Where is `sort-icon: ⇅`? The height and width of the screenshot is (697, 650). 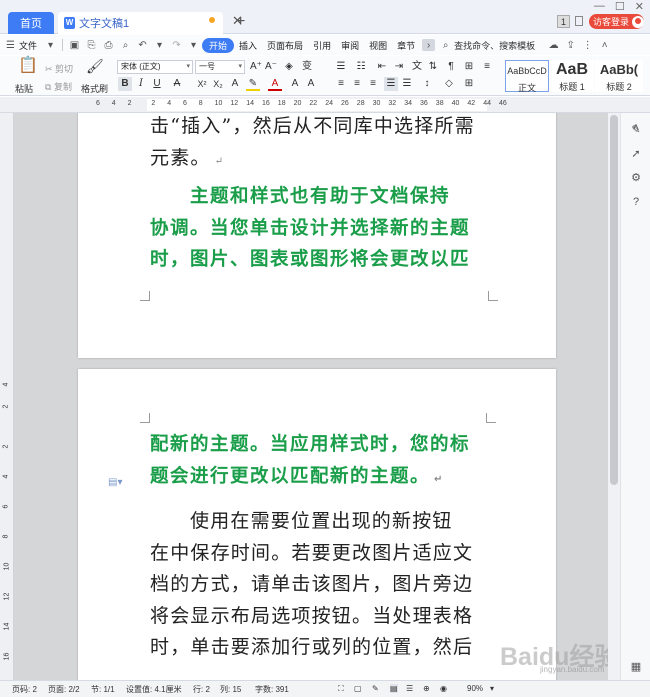
sort-icon: ⇅ is located at coordinates (433, 67).